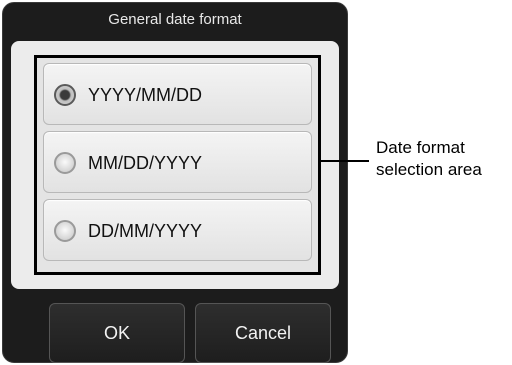  What do you see at coordinates (420, 147) in the screenshot?
I see `callout-line-1: Date format` at bounding box center [420, 147].